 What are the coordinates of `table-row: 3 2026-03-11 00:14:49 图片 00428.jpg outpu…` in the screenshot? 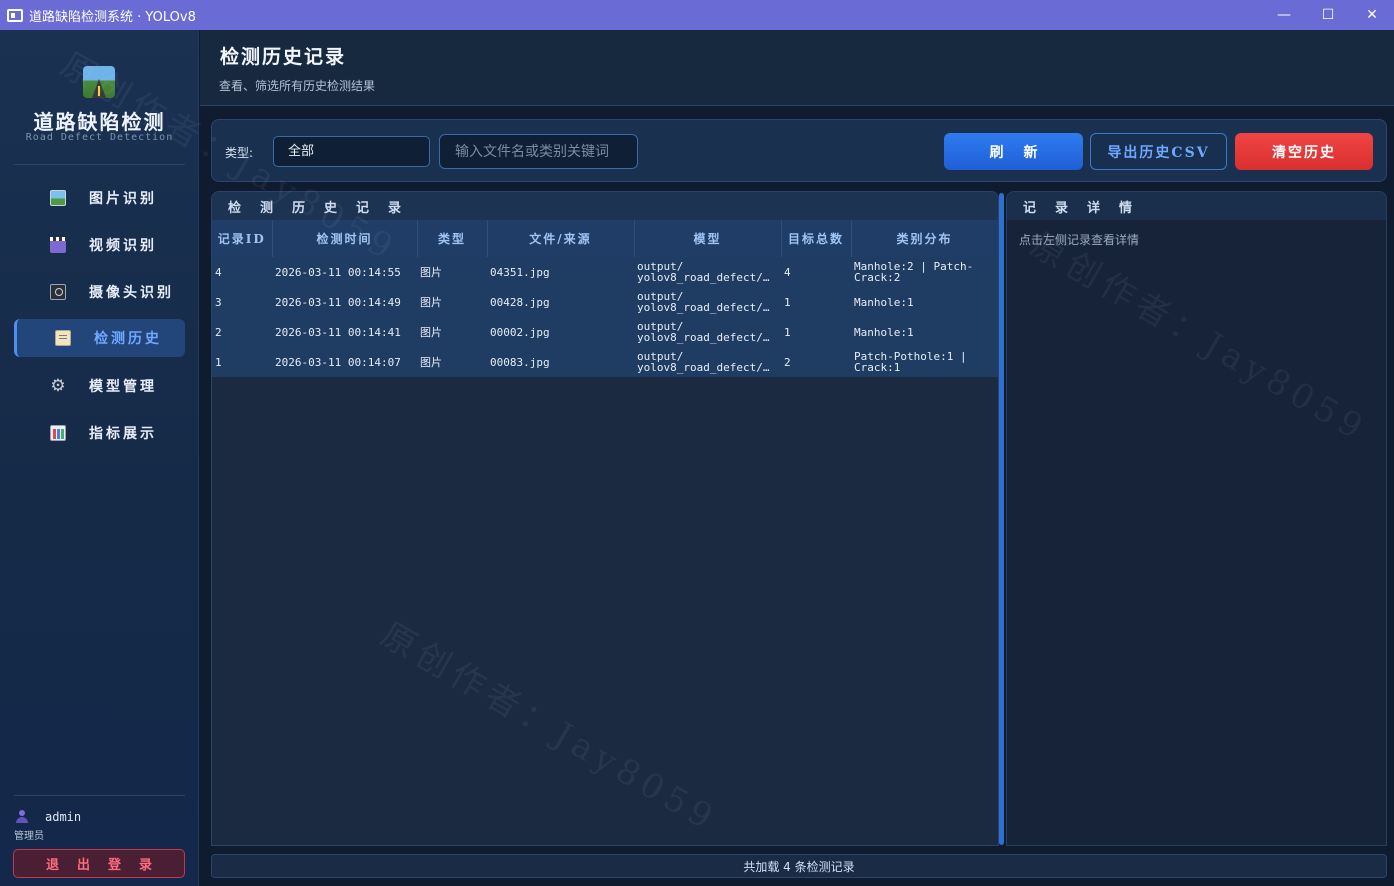 It's located at (605, 302).